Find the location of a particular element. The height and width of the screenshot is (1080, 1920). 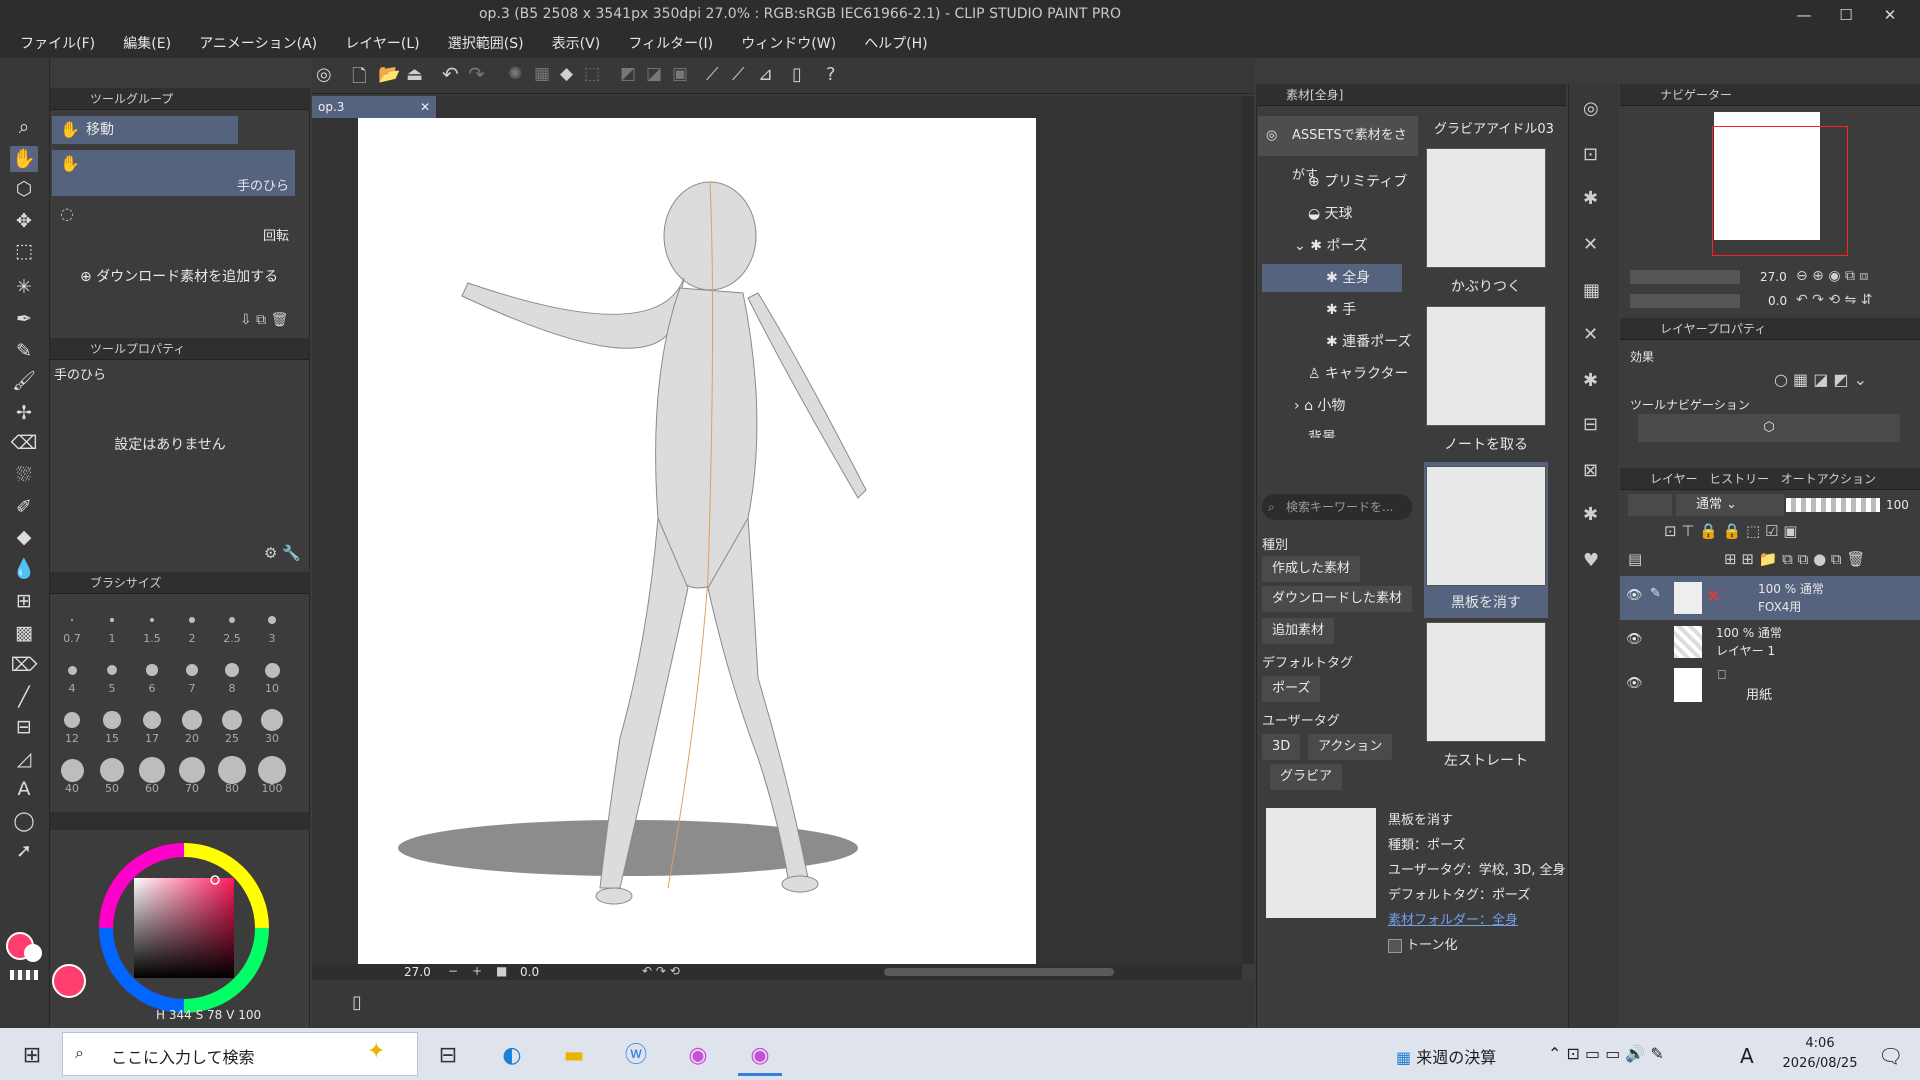

tag-created: 作成した素材 is located at coordinates (1311, 569).